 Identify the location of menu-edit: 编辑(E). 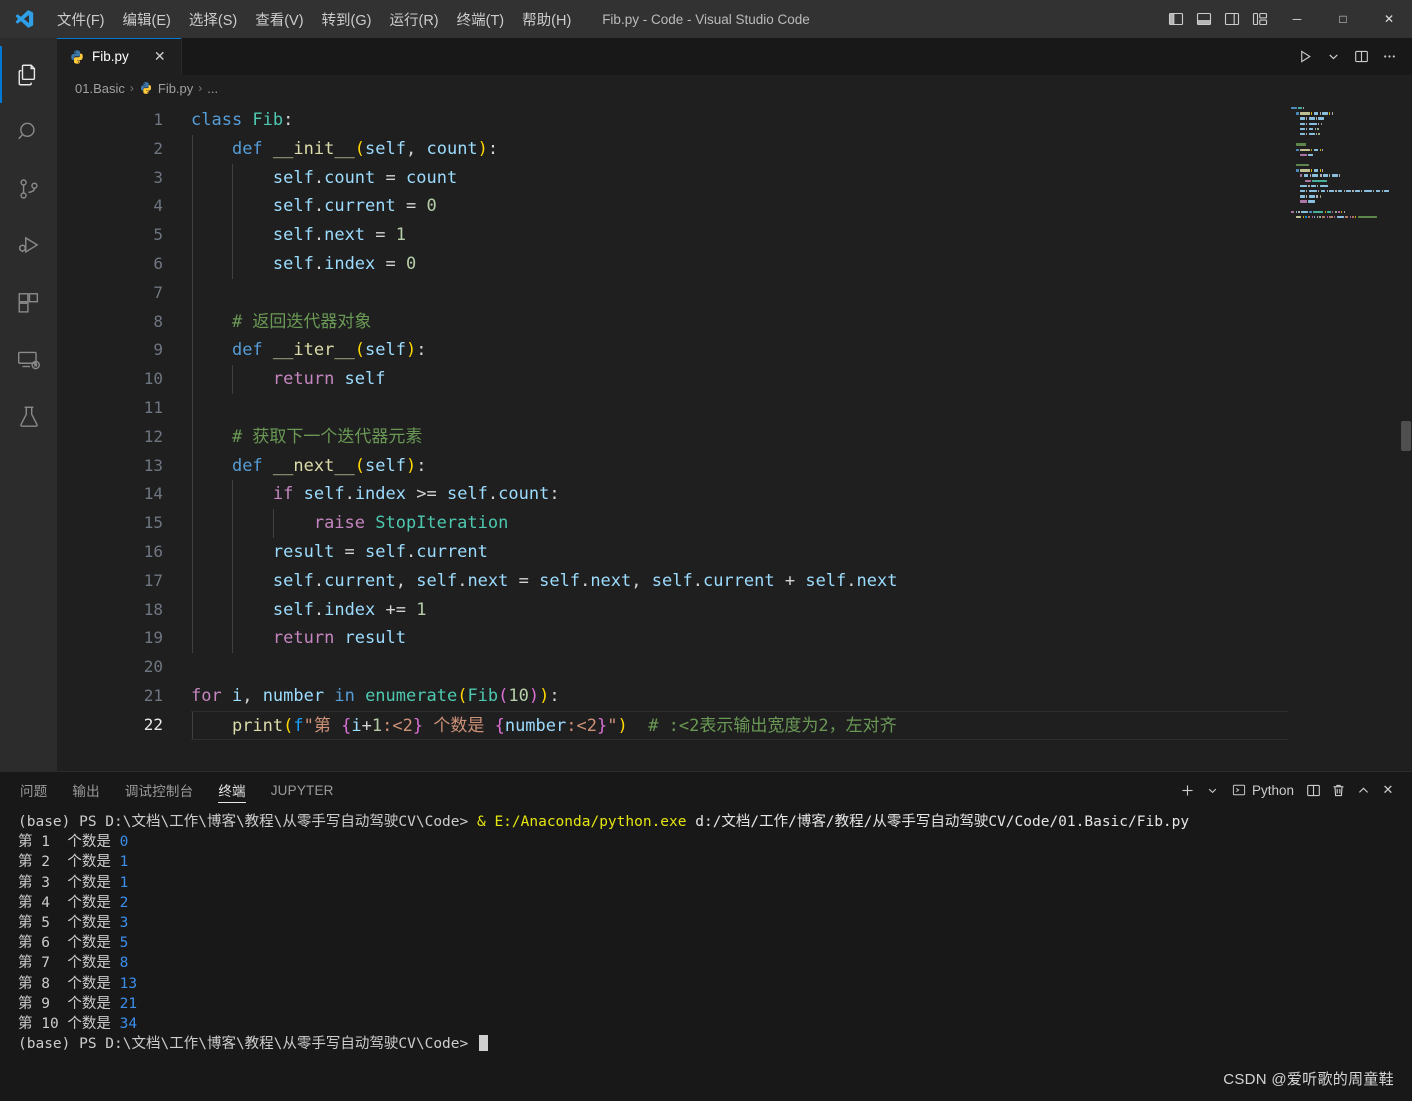
(147, 19).